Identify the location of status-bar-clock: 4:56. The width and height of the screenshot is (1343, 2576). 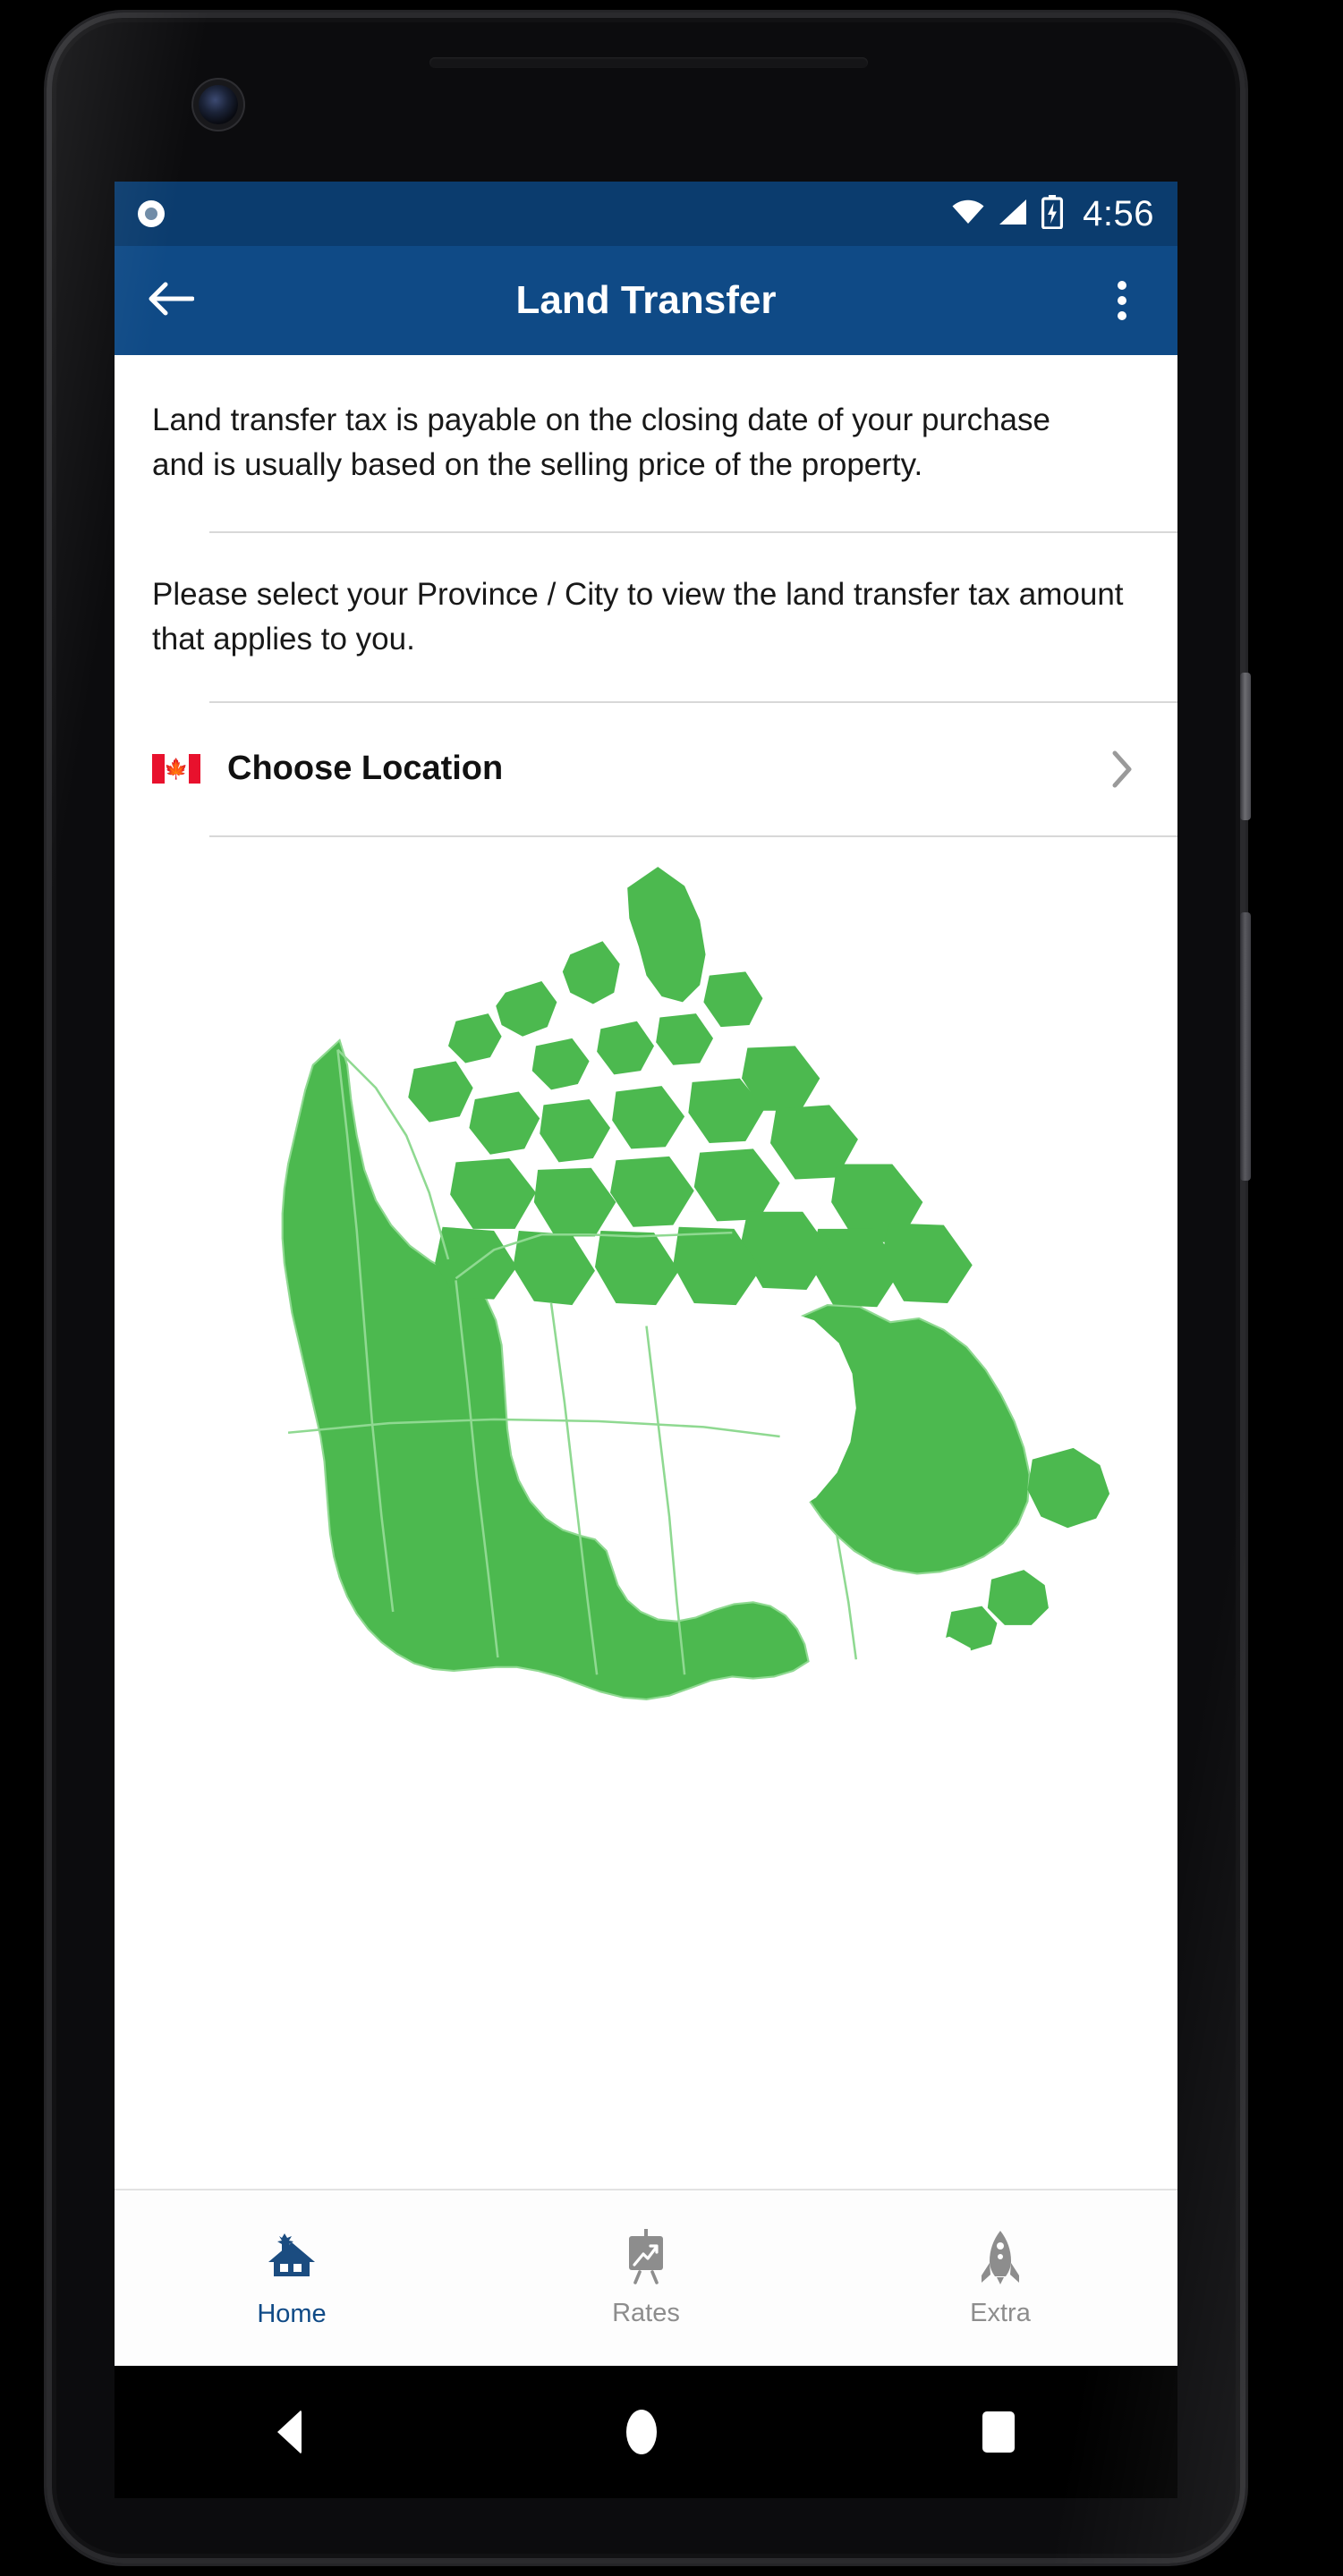
(1118, 213).